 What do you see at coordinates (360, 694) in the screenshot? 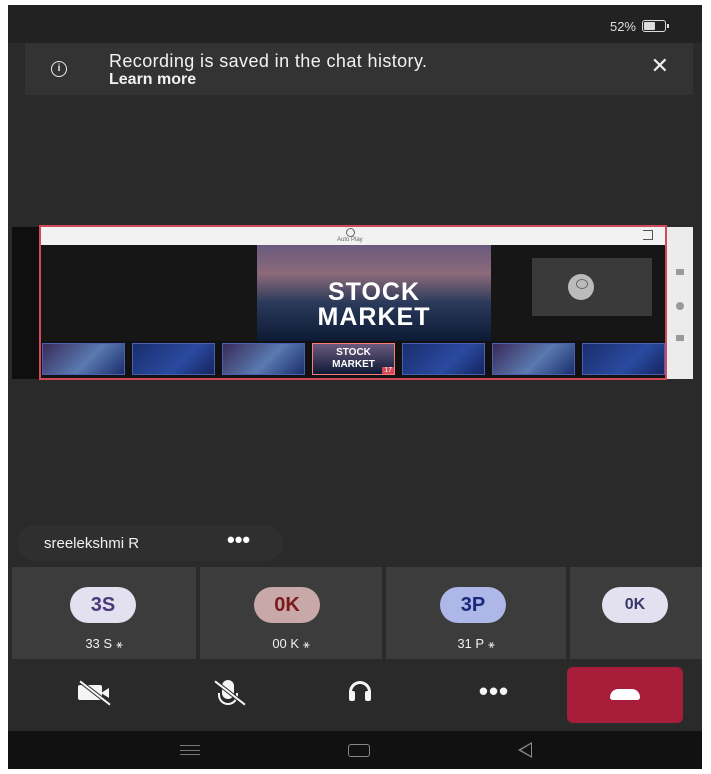
I see `audio-button` at bounding box center [360, 694].